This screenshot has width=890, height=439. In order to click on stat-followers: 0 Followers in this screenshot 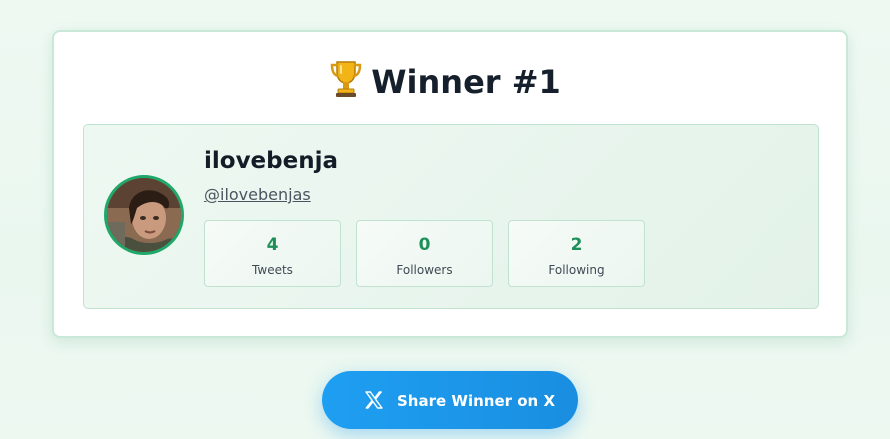, I will do `click(424, 253)`.